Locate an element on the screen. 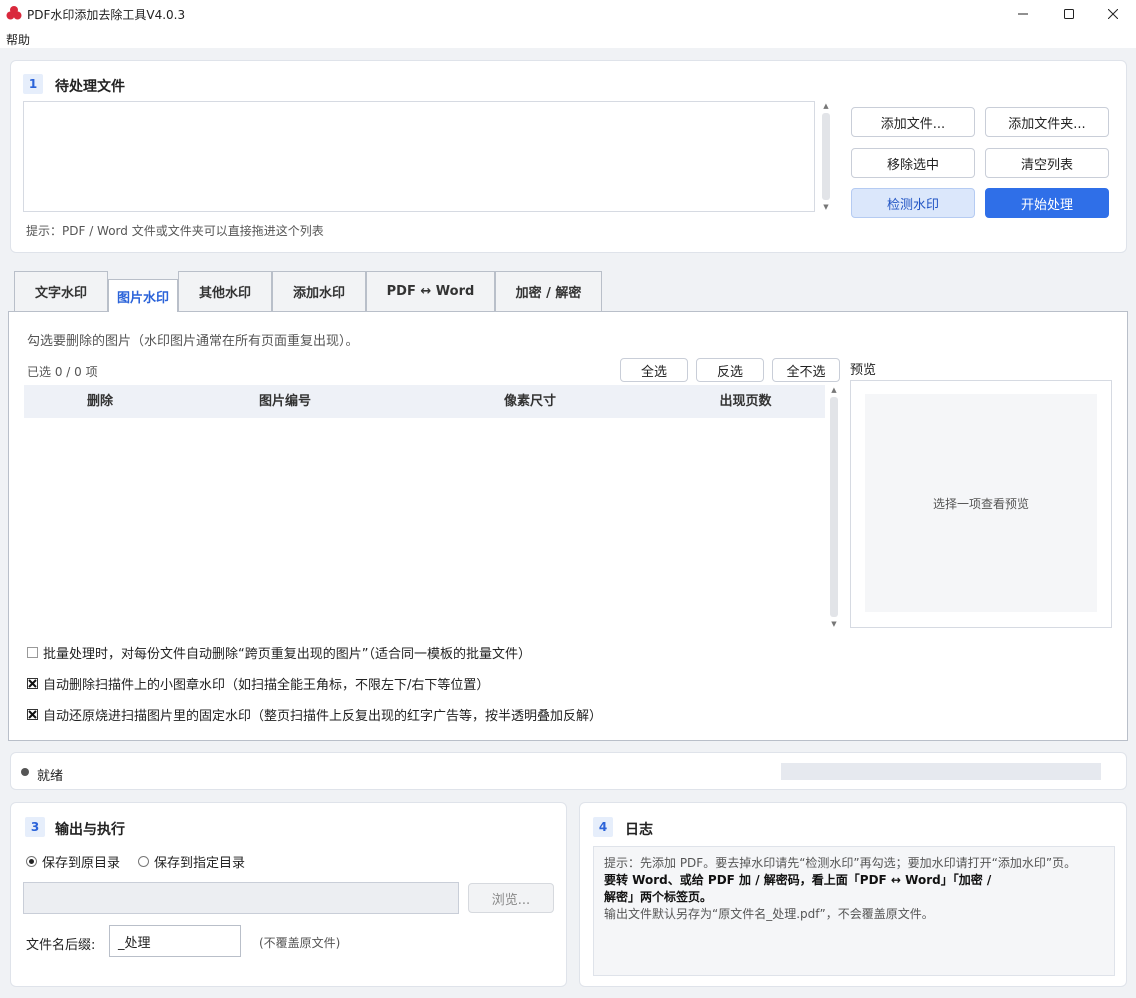  radio-label: 保存到指定目录 is located at coordinates (200, 863).